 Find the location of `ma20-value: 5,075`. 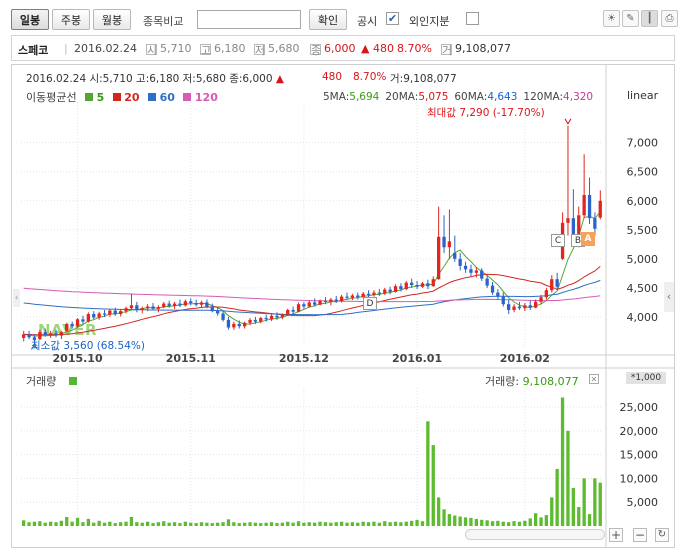

ma20-value: 5,075 is located at coordinates (433, 97).